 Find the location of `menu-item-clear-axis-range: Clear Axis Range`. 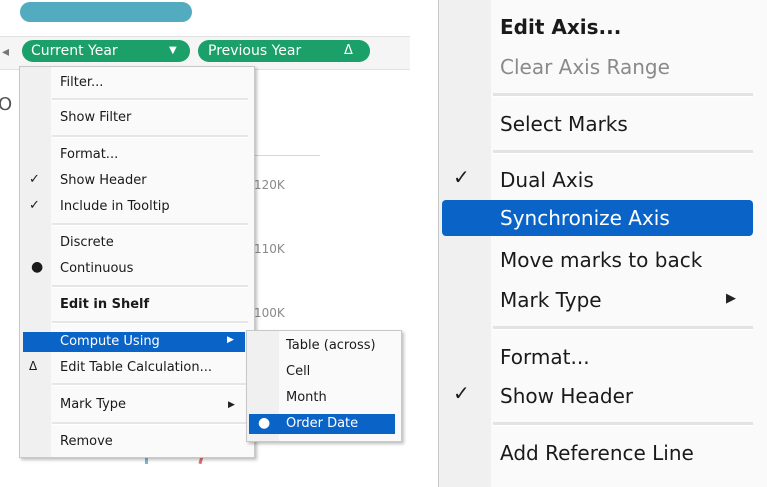

menu-item-clear-axis-range: Clear Axis Range is located at coordinates (585, 67).